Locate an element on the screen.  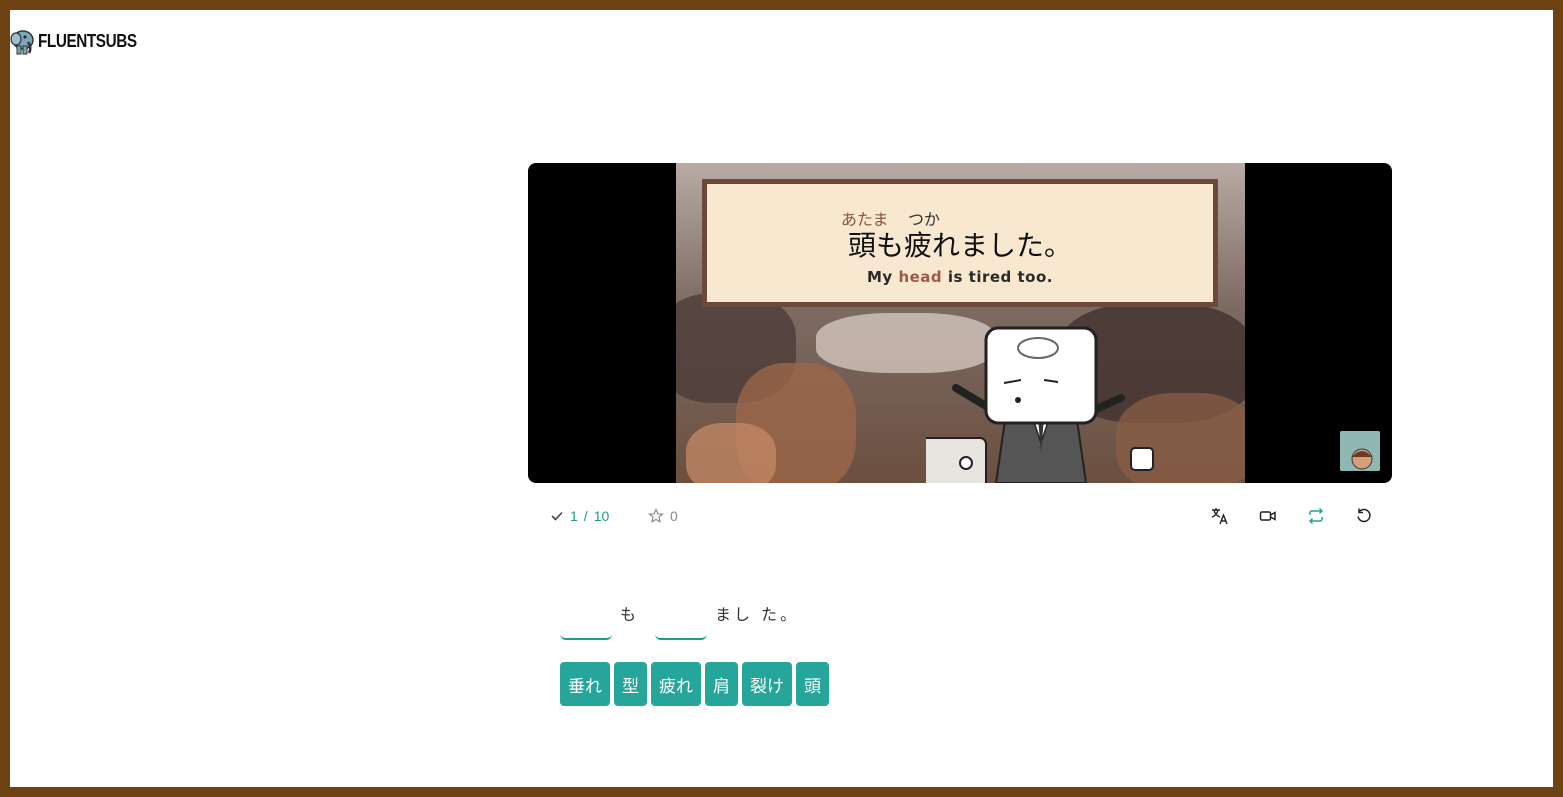
subtitle-board: あたま つか 頭も疲れました。 My head is tired too. is located at coordinates (960, 243).